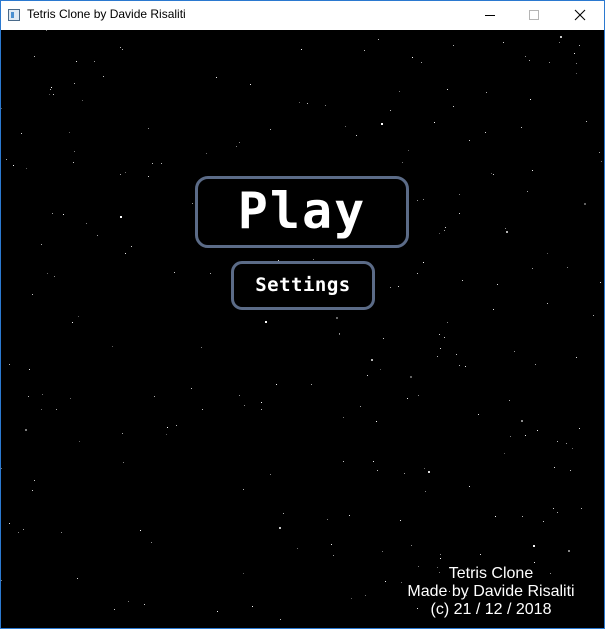 This screenshot has height=629, width=605. I want to click on title-bar: Tetris Clone by Davide Risaliti, so click(302, 15).